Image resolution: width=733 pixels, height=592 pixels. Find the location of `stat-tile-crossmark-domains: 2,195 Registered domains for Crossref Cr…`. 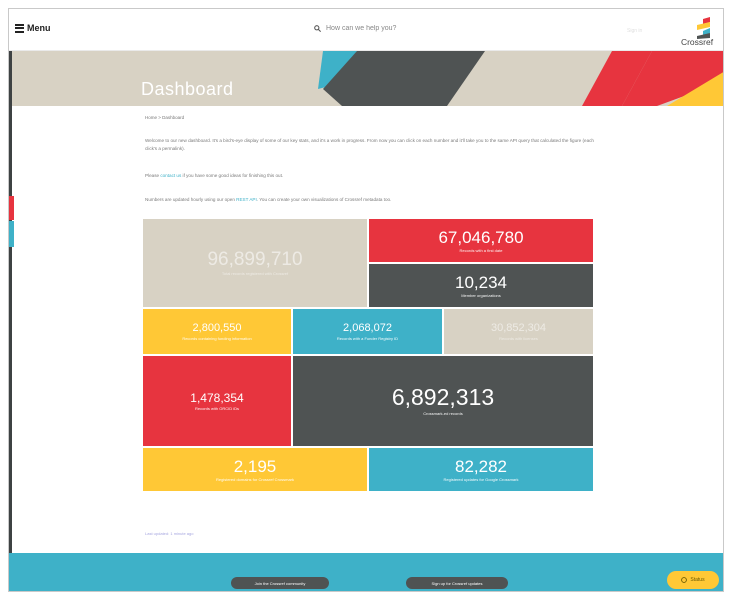

stat-tile-crossmark-domains: 2,195 Registered domains for Crossref Cr… is located at coordinates (255, 469).